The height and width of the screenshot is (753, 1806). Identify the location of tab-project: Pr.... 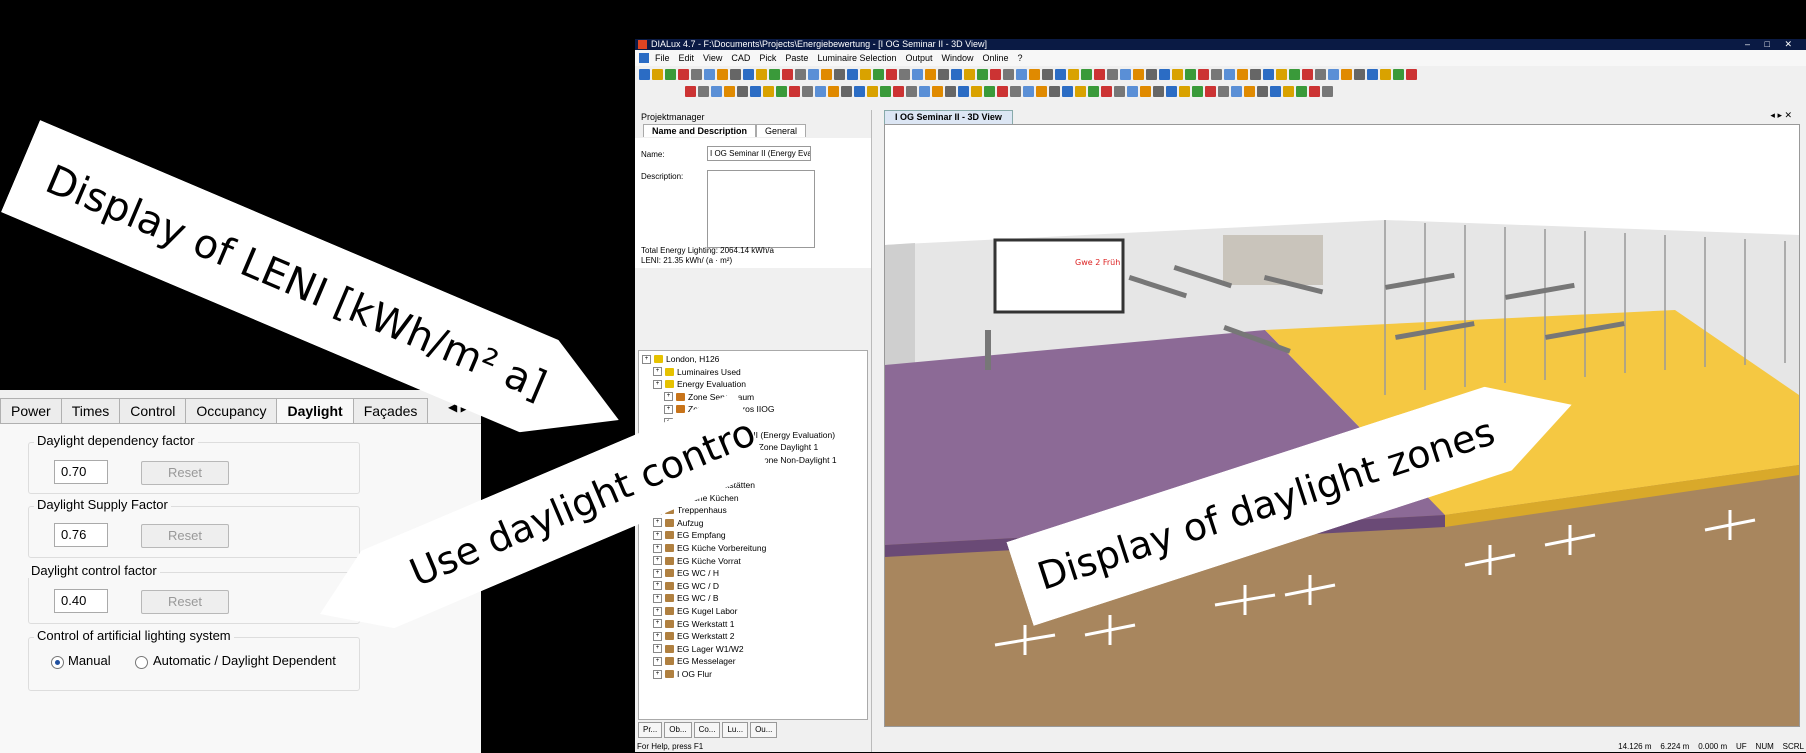
(650, 730).